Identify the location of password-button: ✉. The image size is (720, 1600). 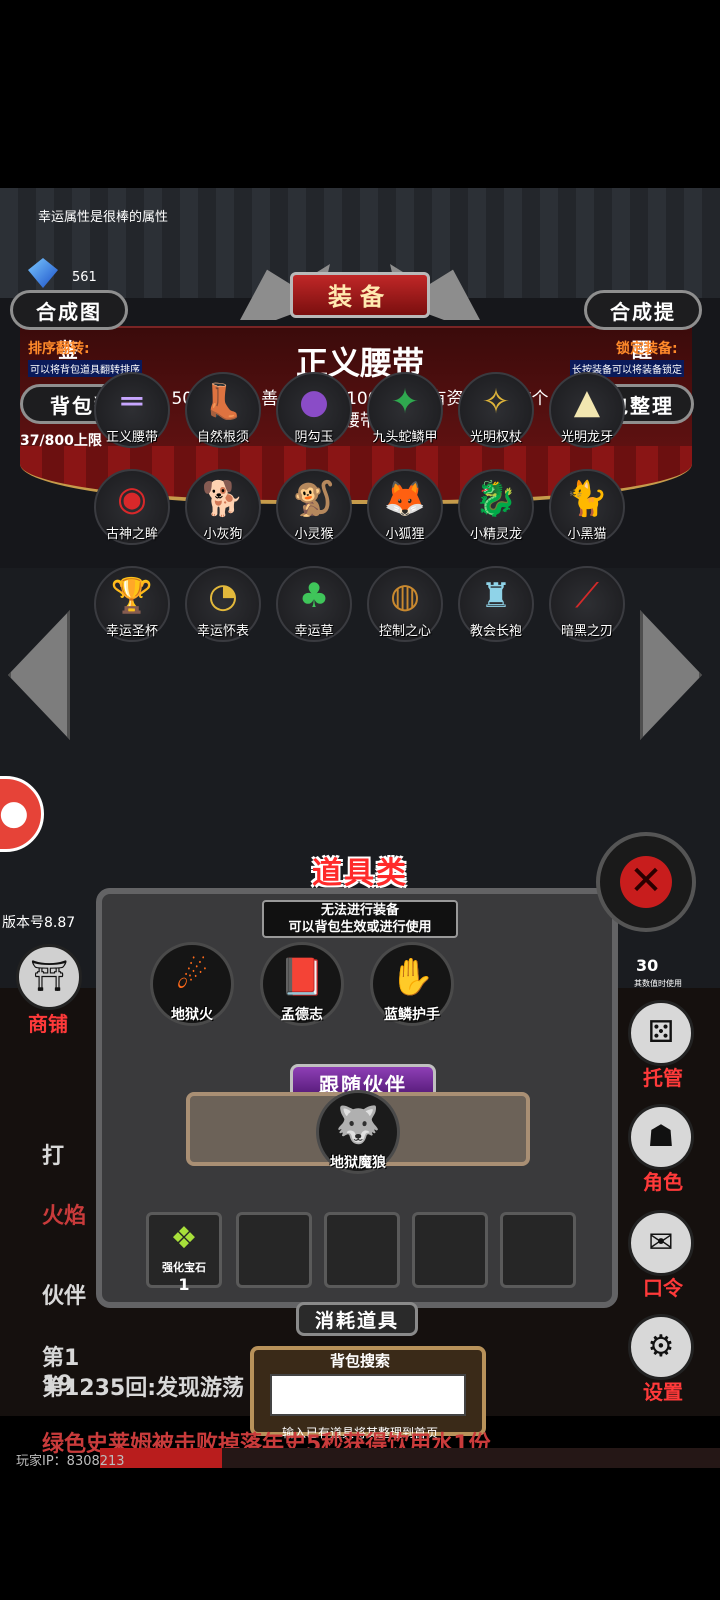
(661, 1243).